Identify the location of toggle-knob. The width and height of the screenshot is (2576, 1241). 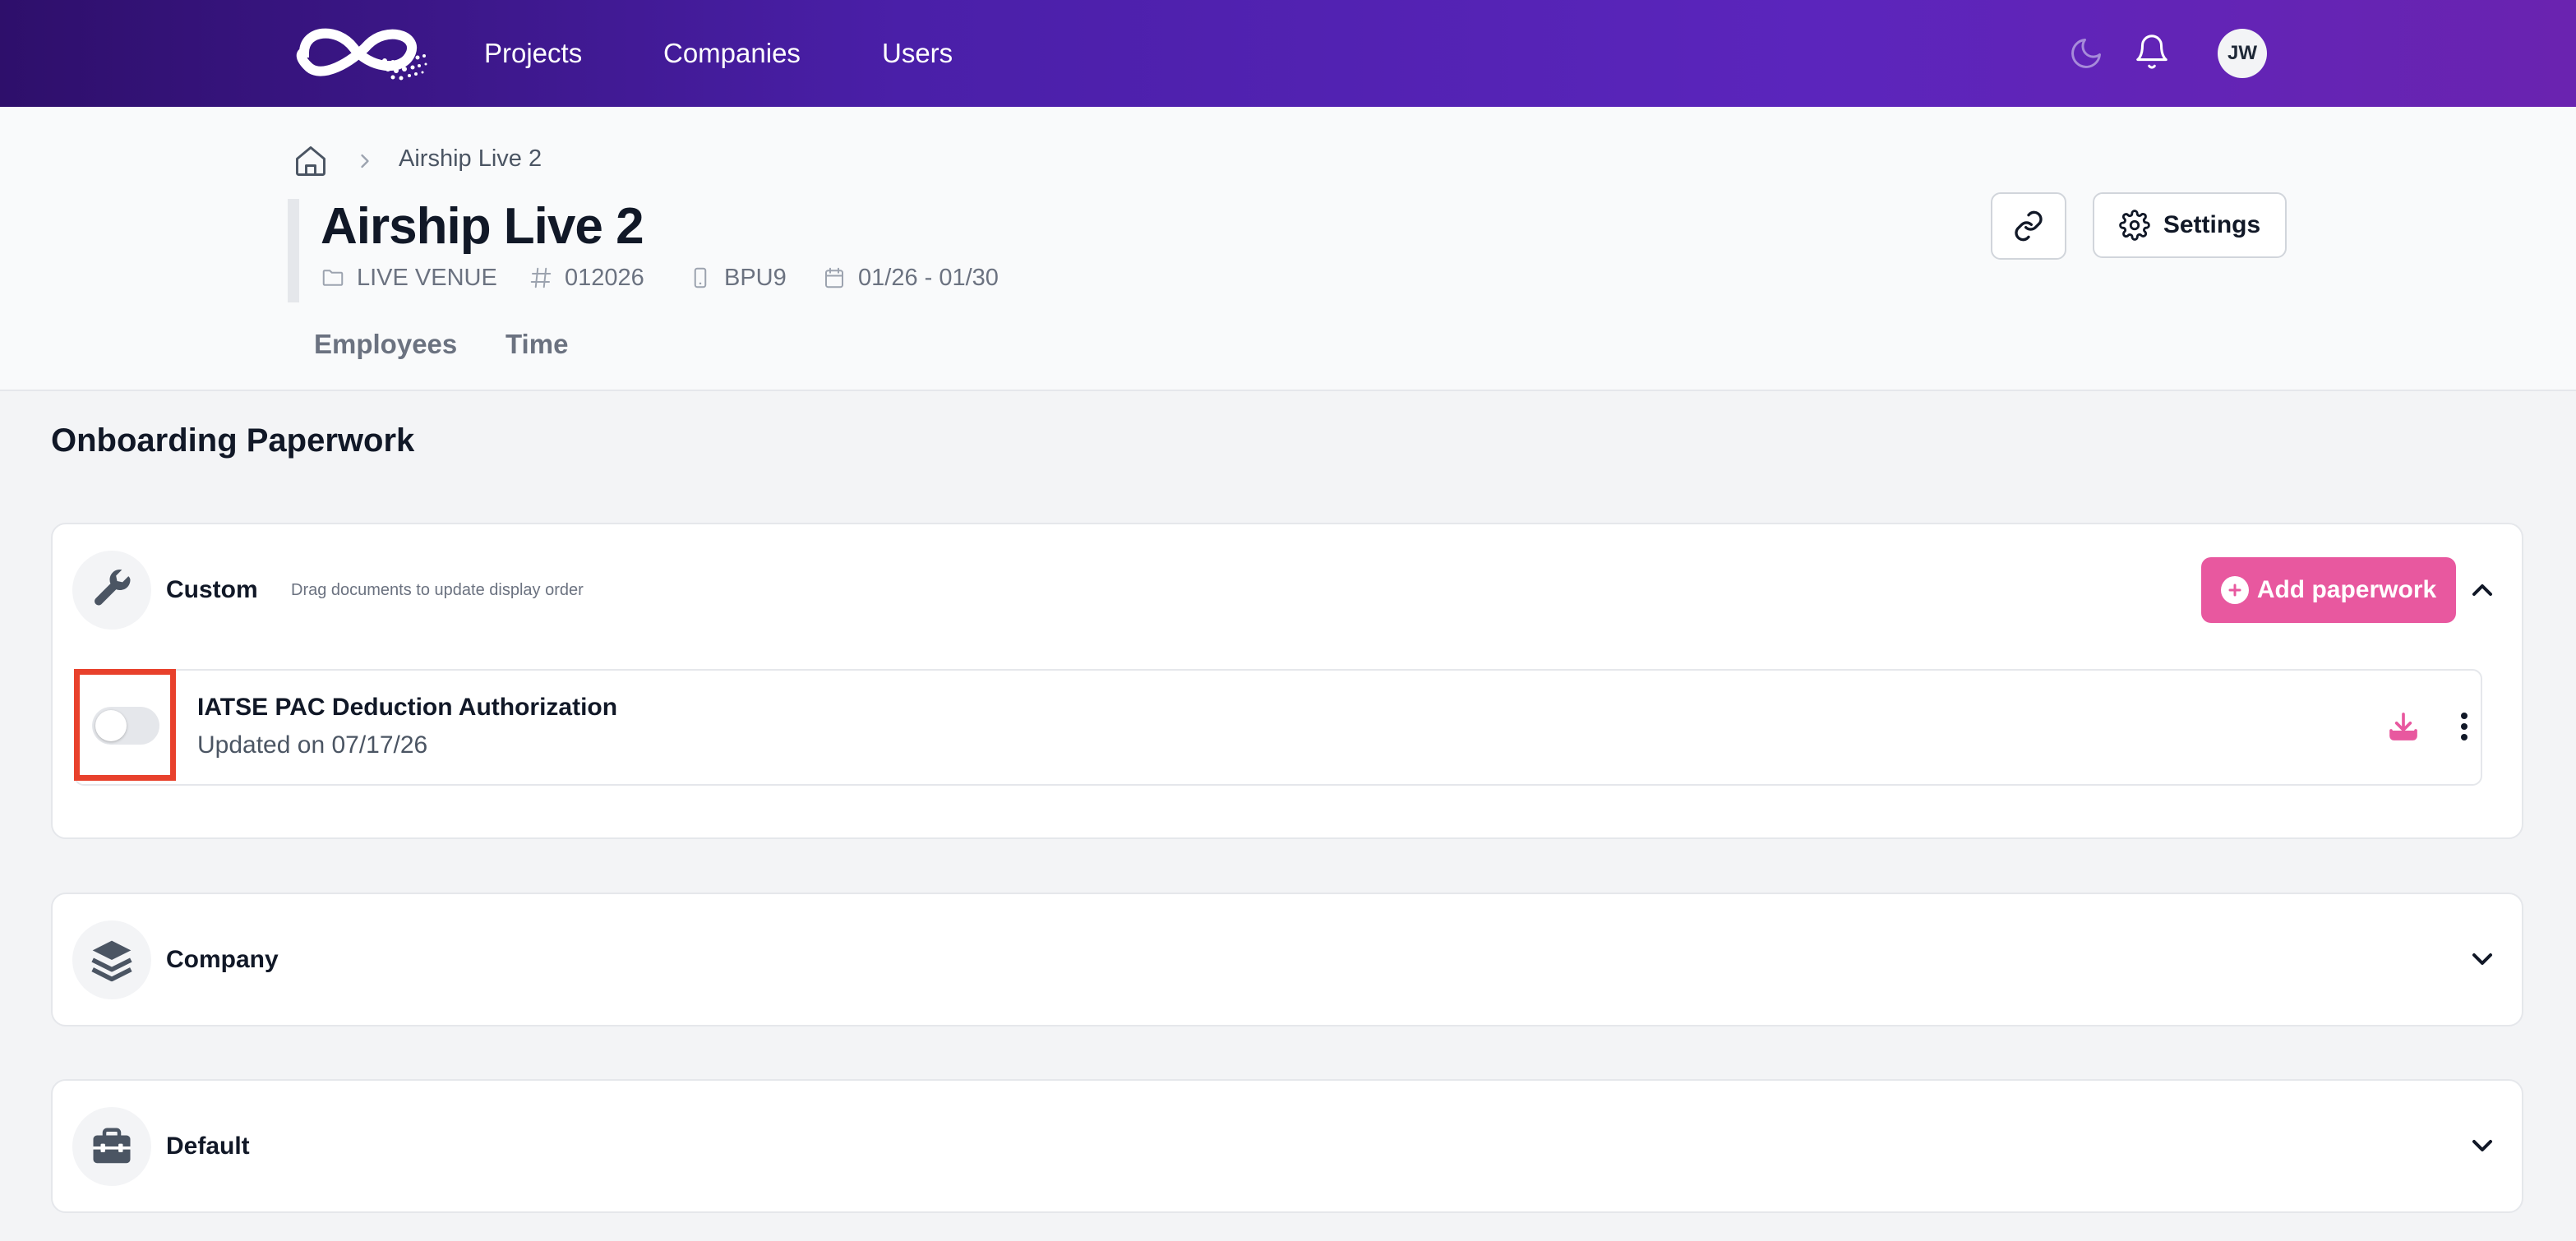
(111, 725).